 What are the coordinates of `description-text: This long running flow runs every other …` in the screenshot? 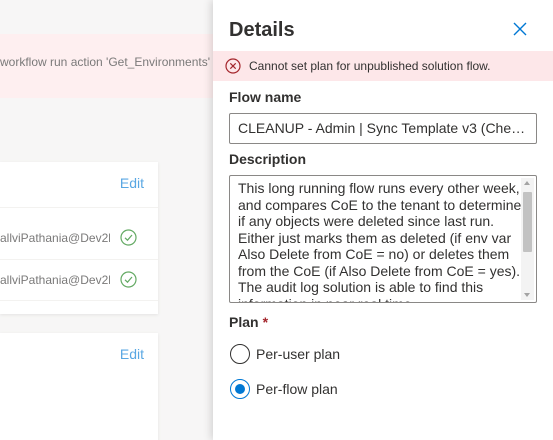 It's located at (380, 241).